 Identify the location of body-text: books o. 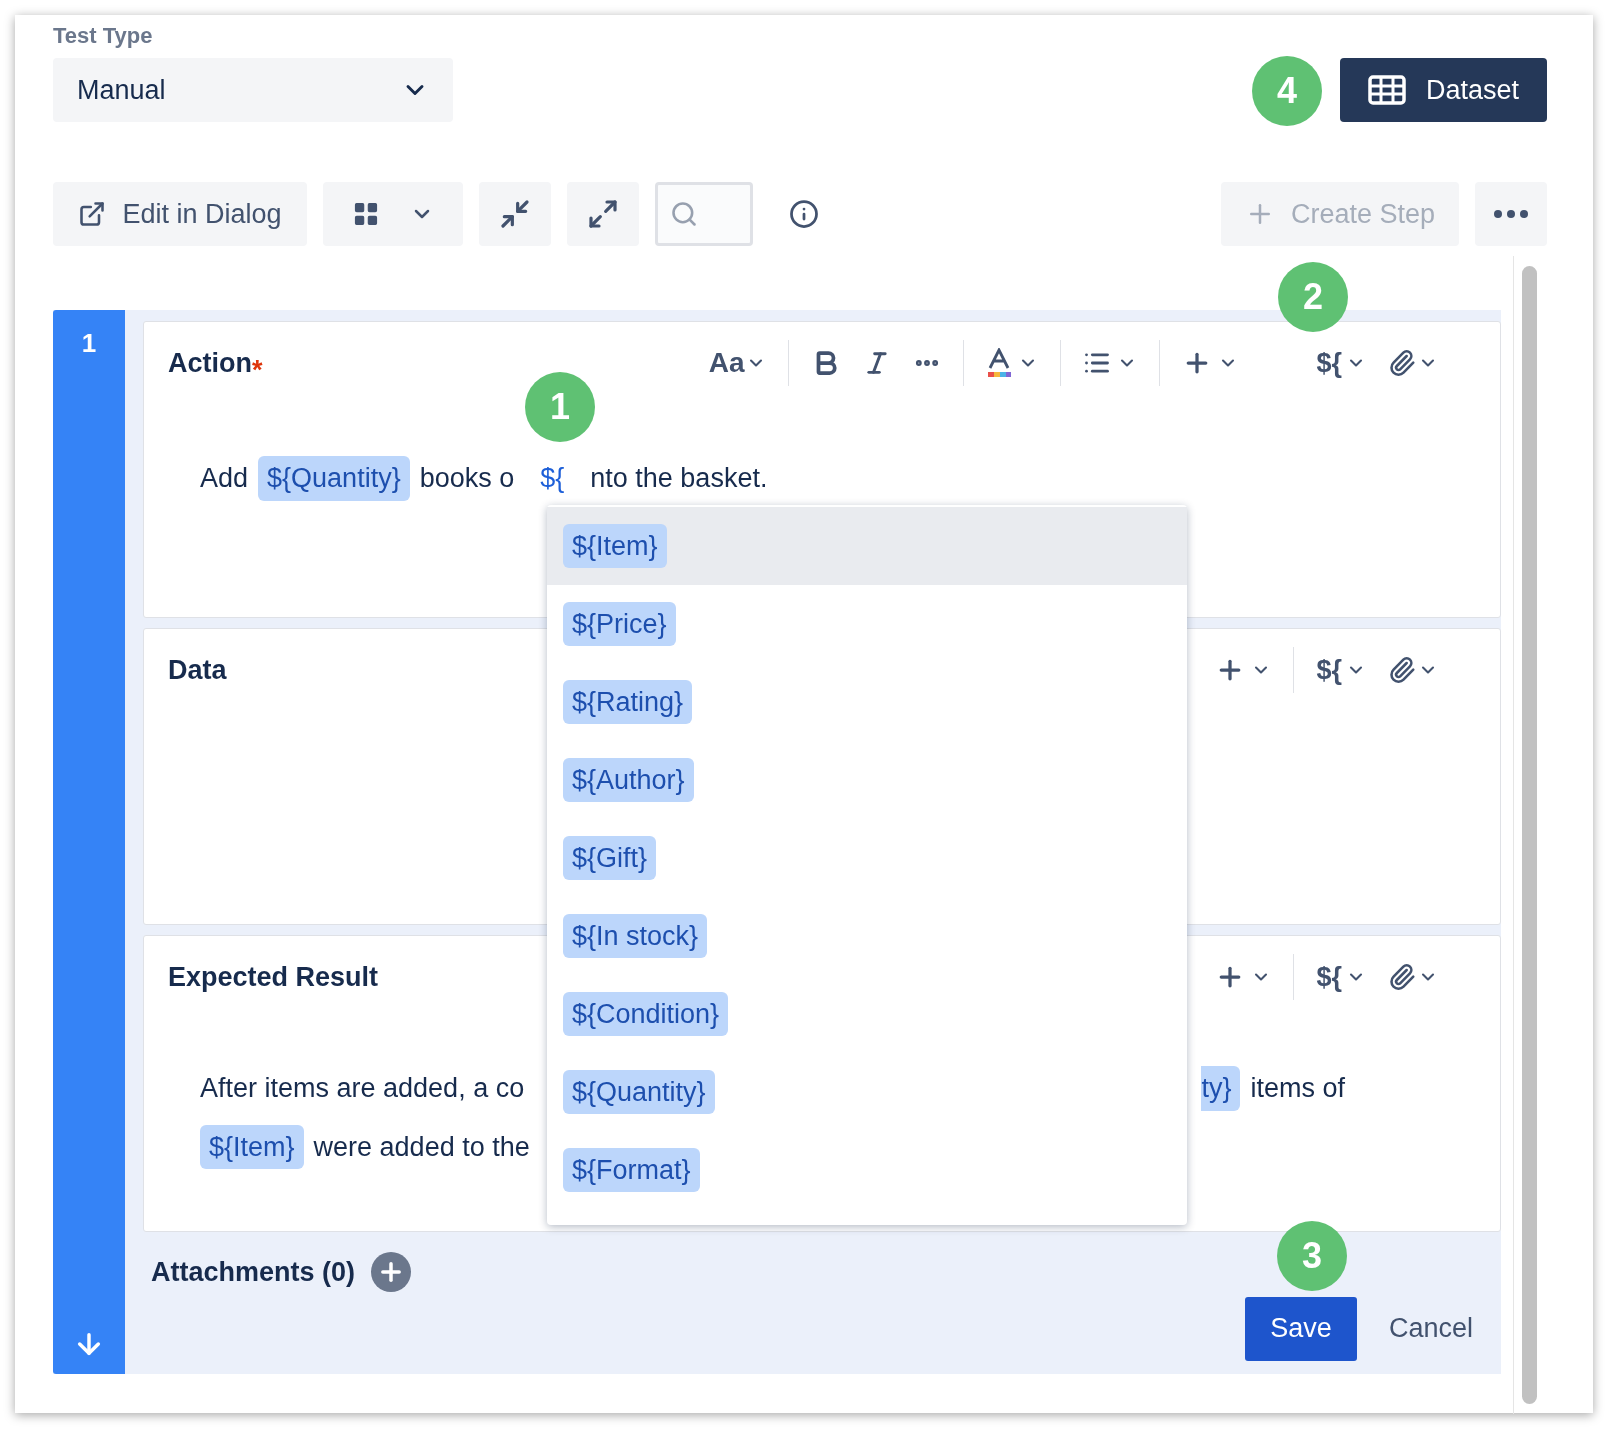
(467, 478).